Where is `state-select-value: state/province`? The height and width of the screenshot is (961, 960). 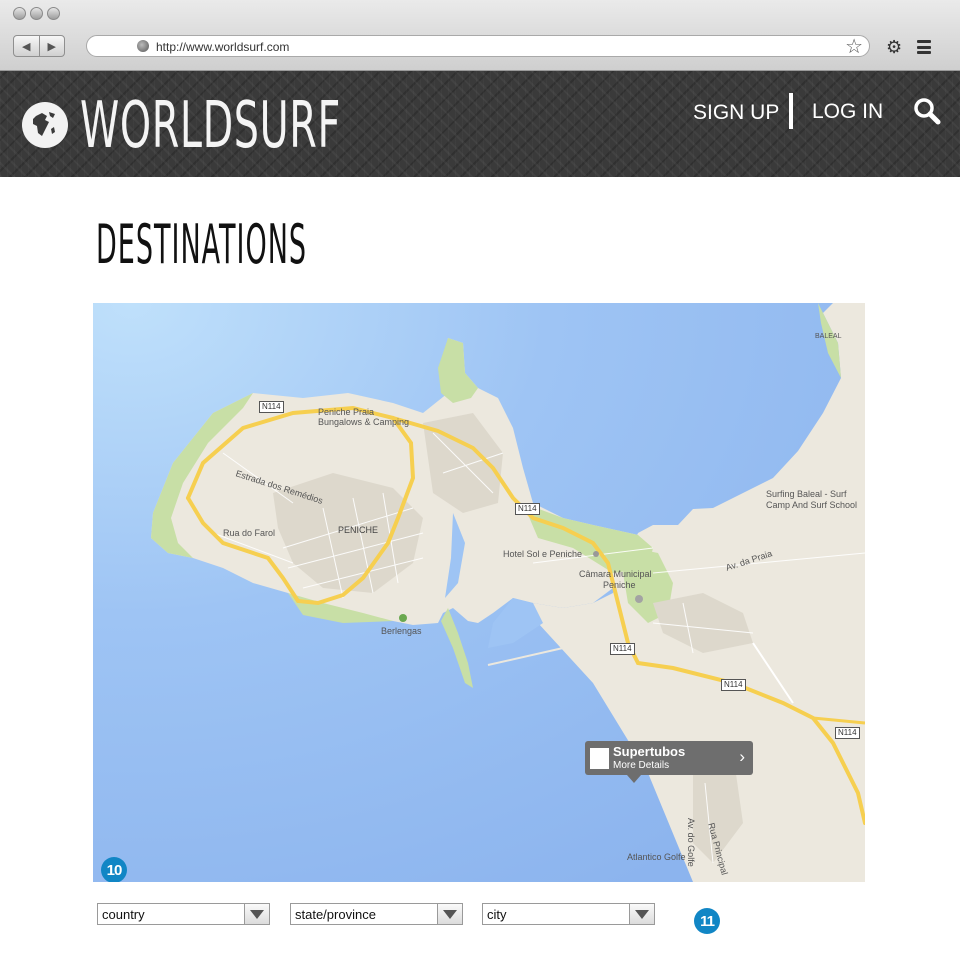 state-select-value: state/province is located at coordinates (335, 914).